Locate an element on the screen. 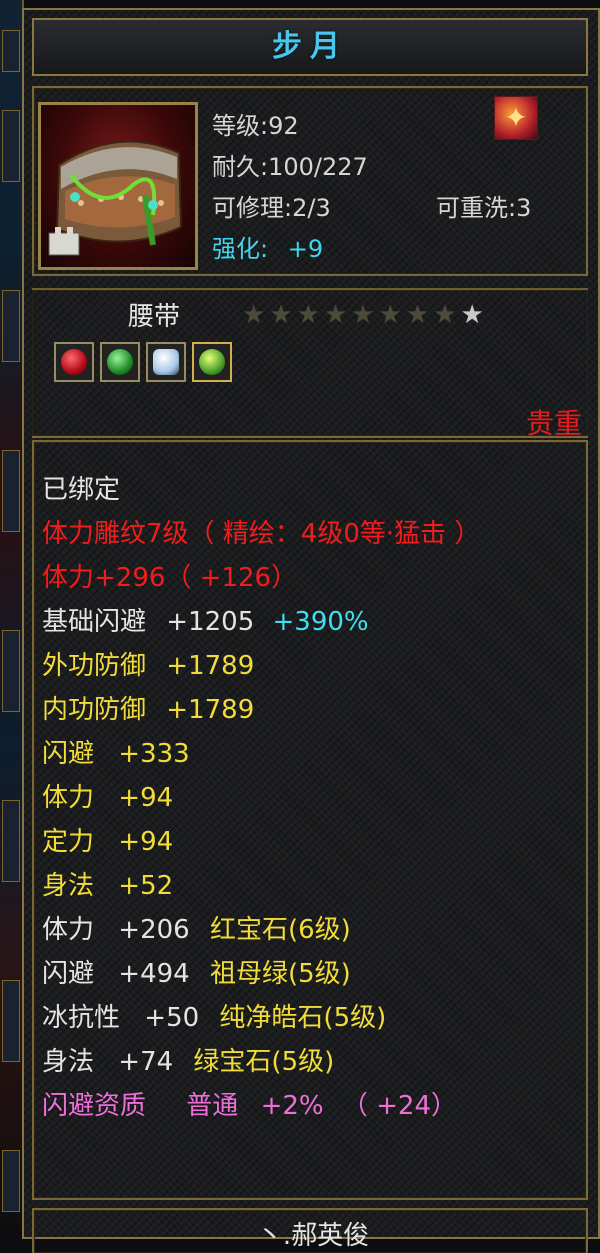 This screenshot has width=600, height=1253. gem-line: 闪避 +494 祖母绿(5级) is located at coordinates (261, 974).